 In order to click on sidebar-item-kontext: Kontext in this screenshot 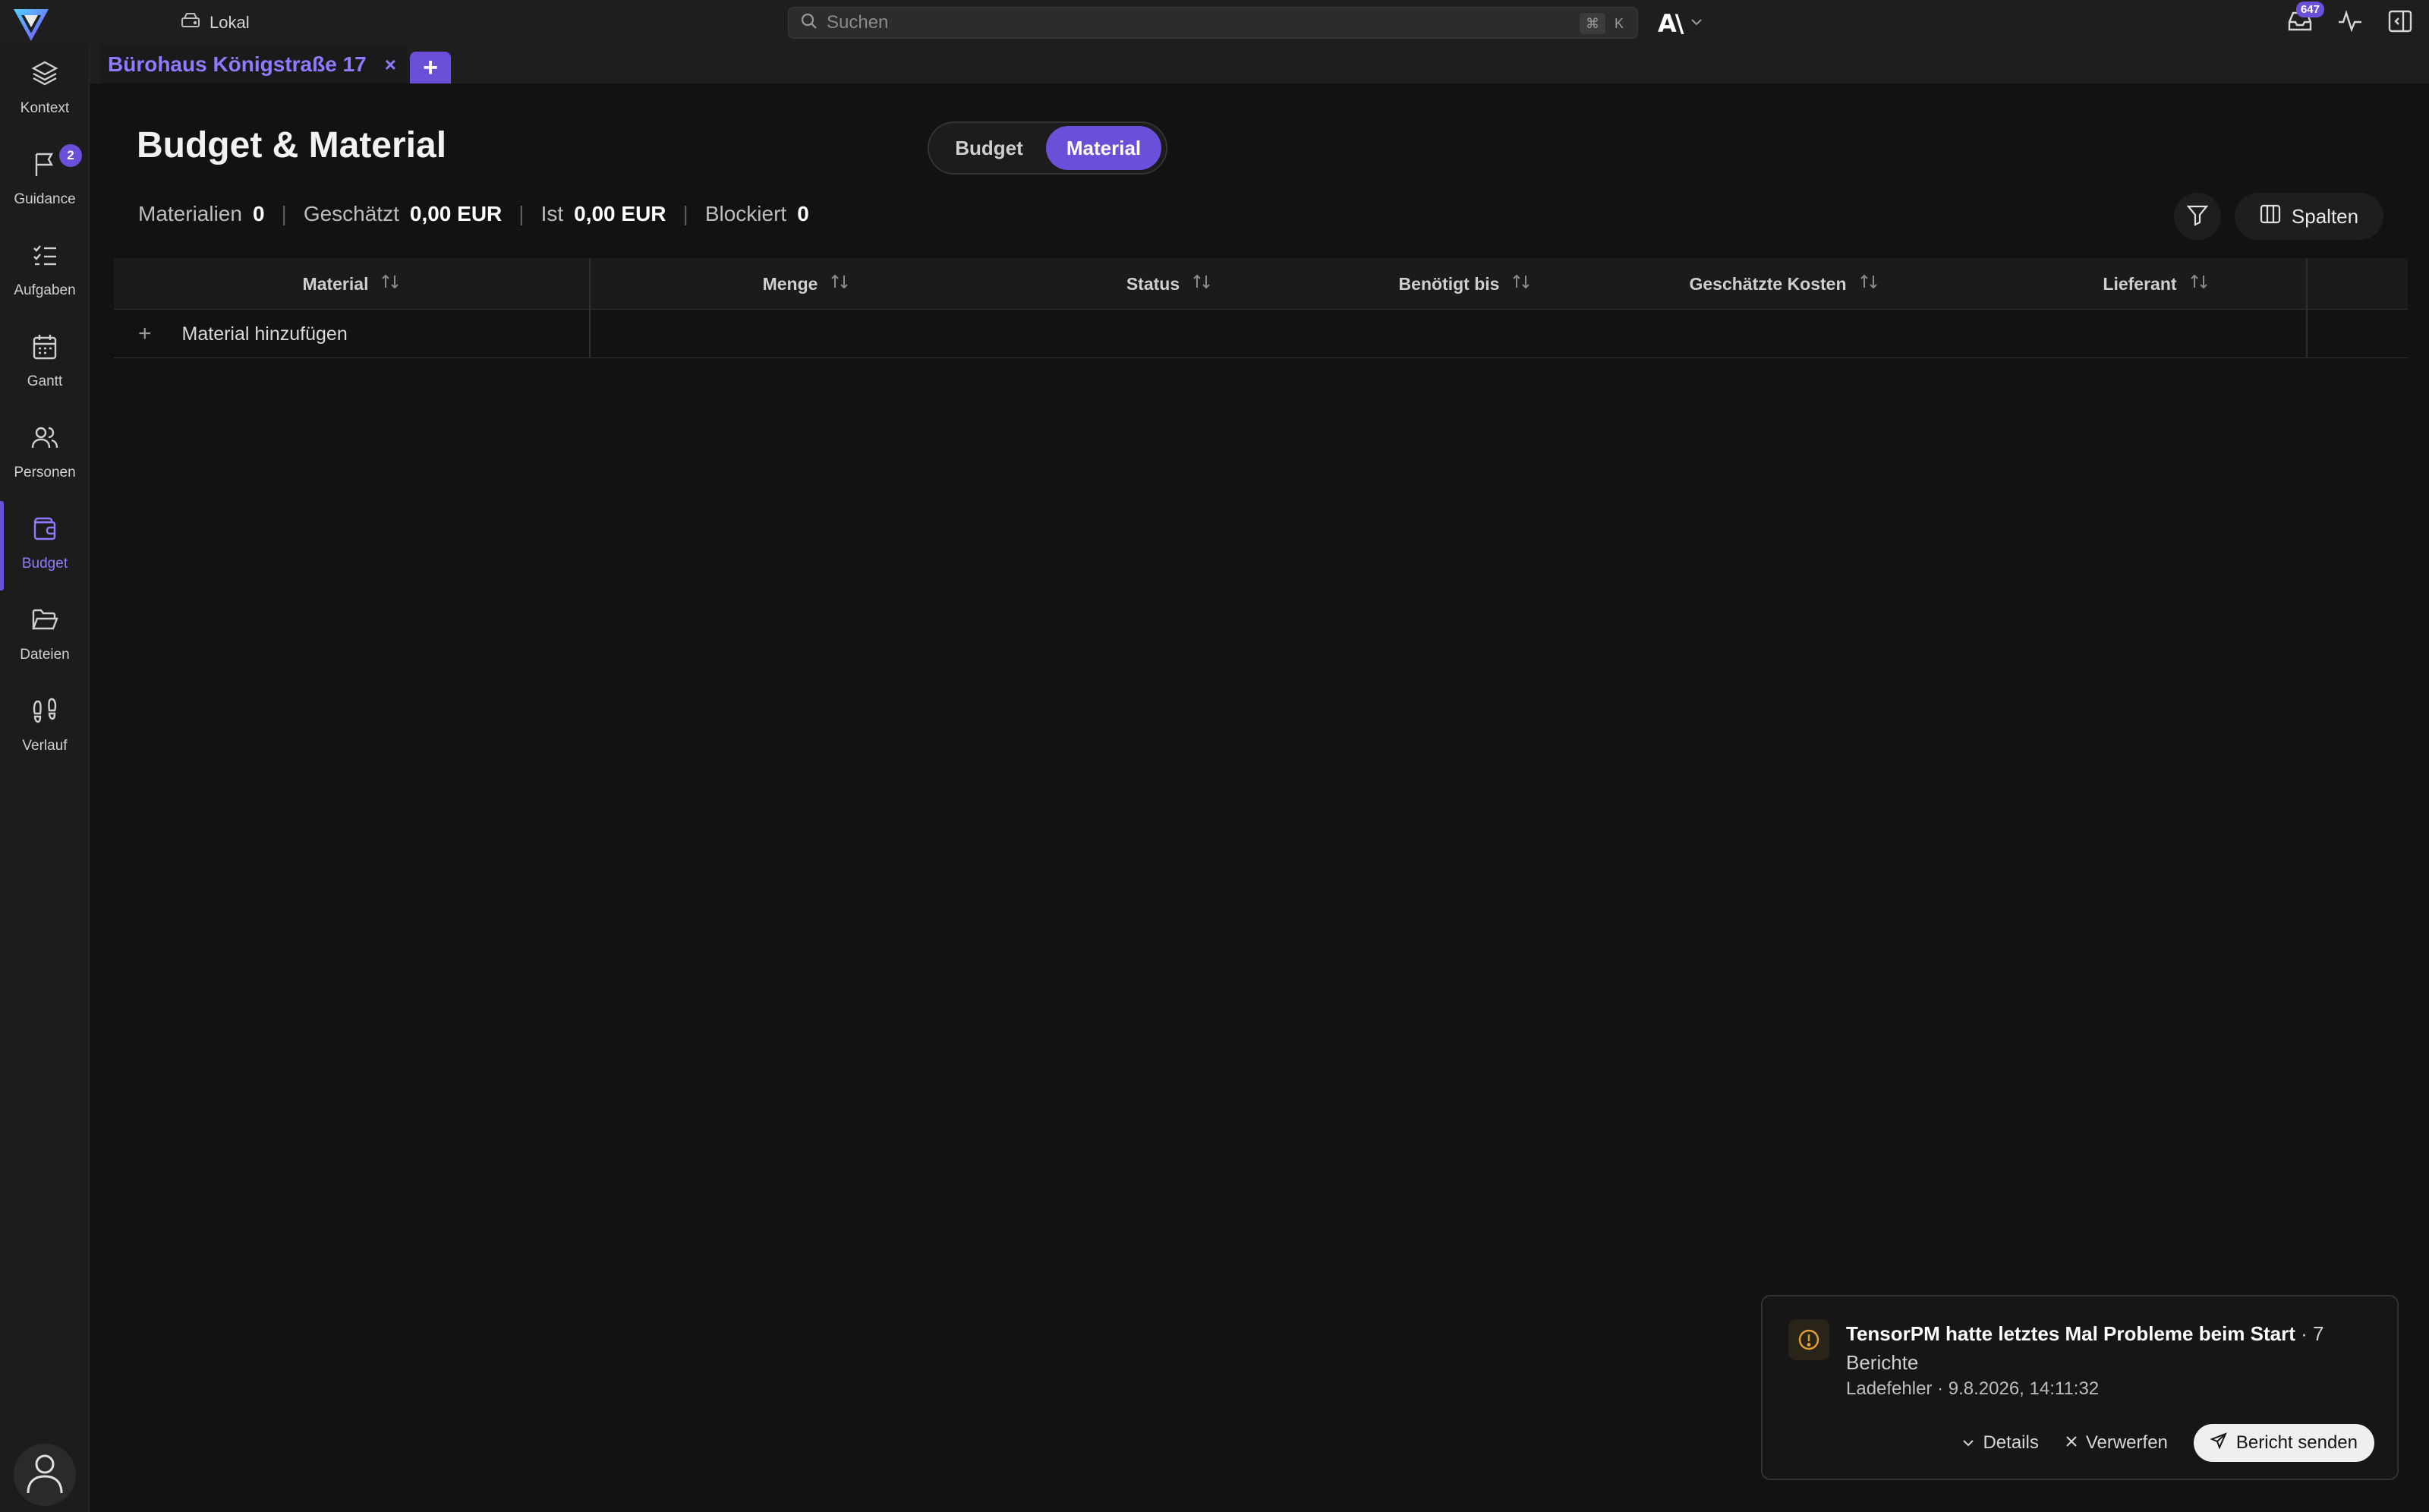, I will do `click(45, 88)`.